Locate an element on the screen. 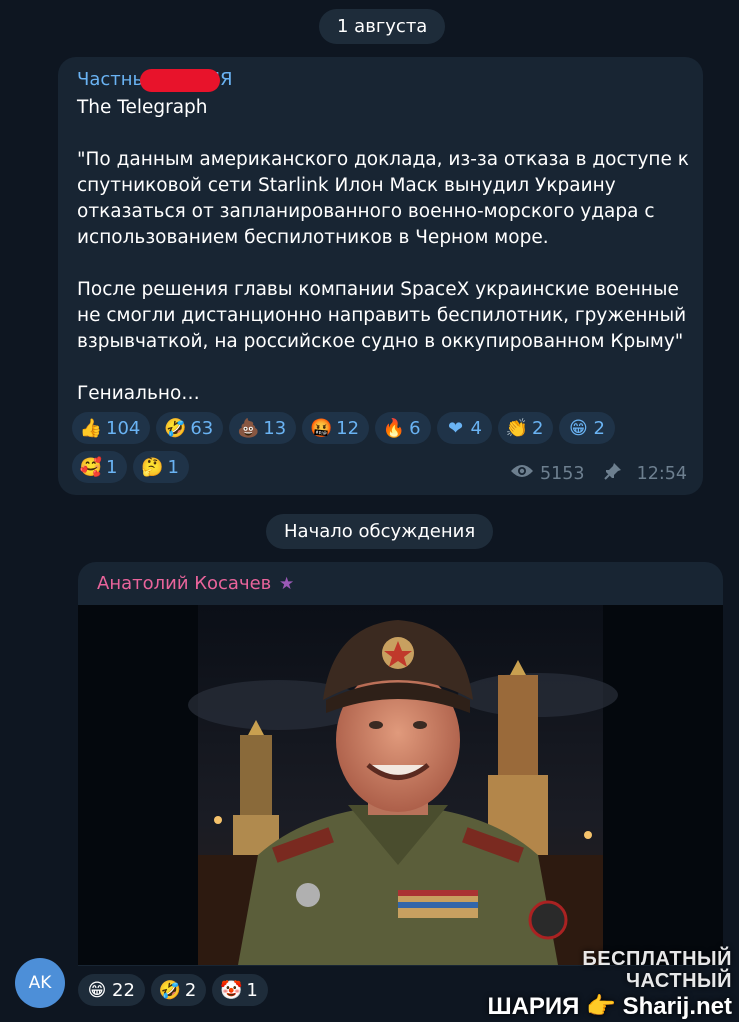 This screenshot has width=739, height=1022. thinking-icon: 🤔 is located at coordinates (152, 467).